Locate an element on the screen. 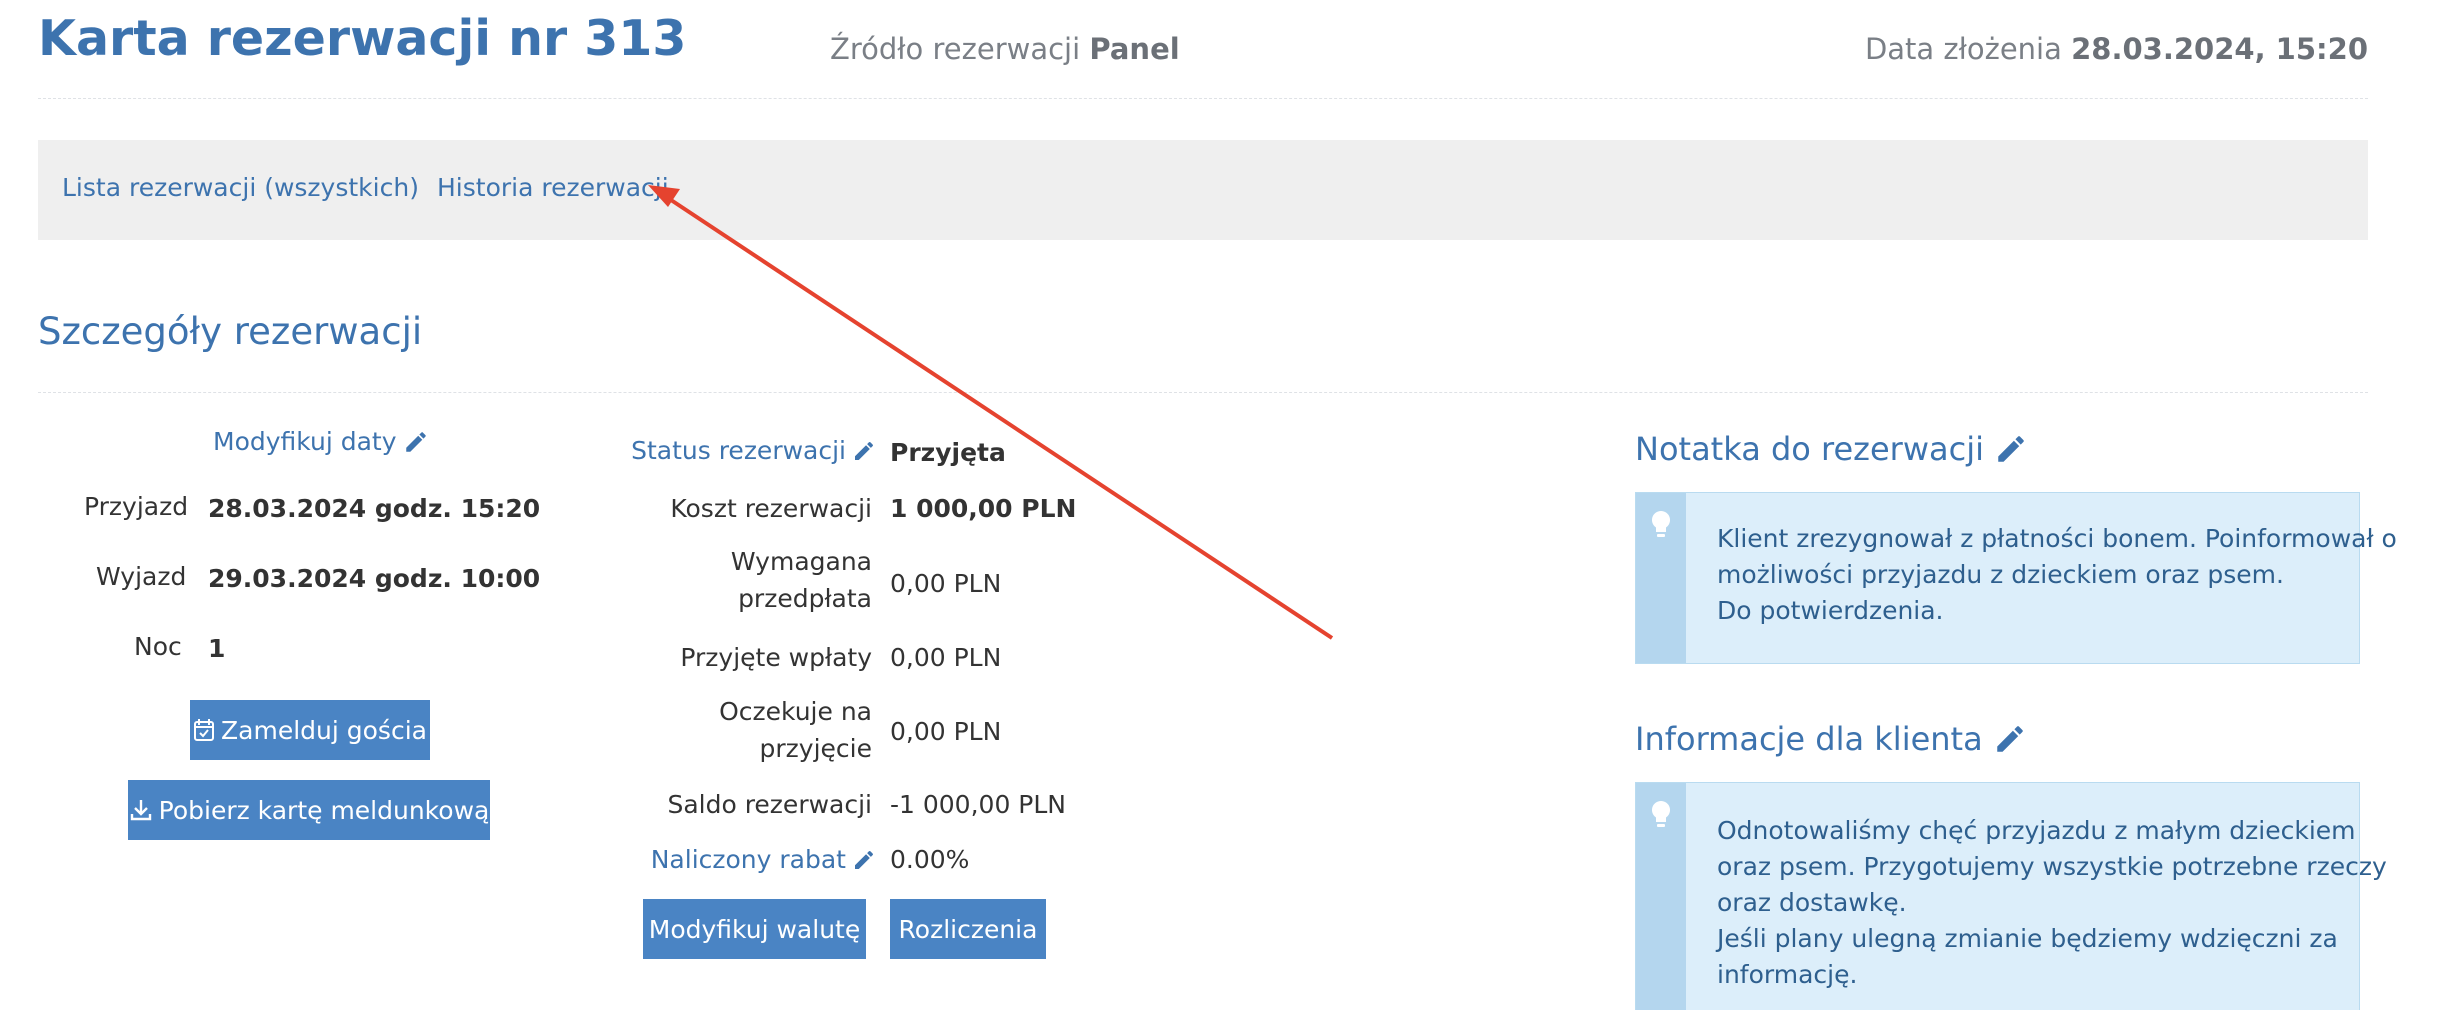 This screenshot has height=1010, width=2458. header-divider is located at coordinates (1203, 98).